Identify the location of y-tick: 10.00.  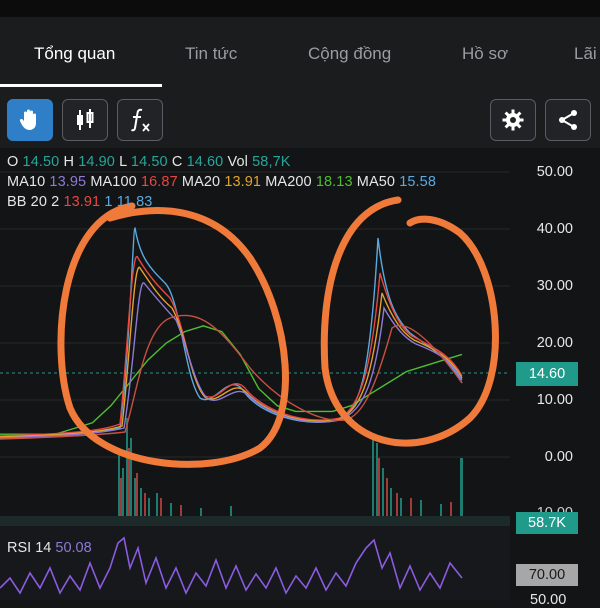
(554, 400).